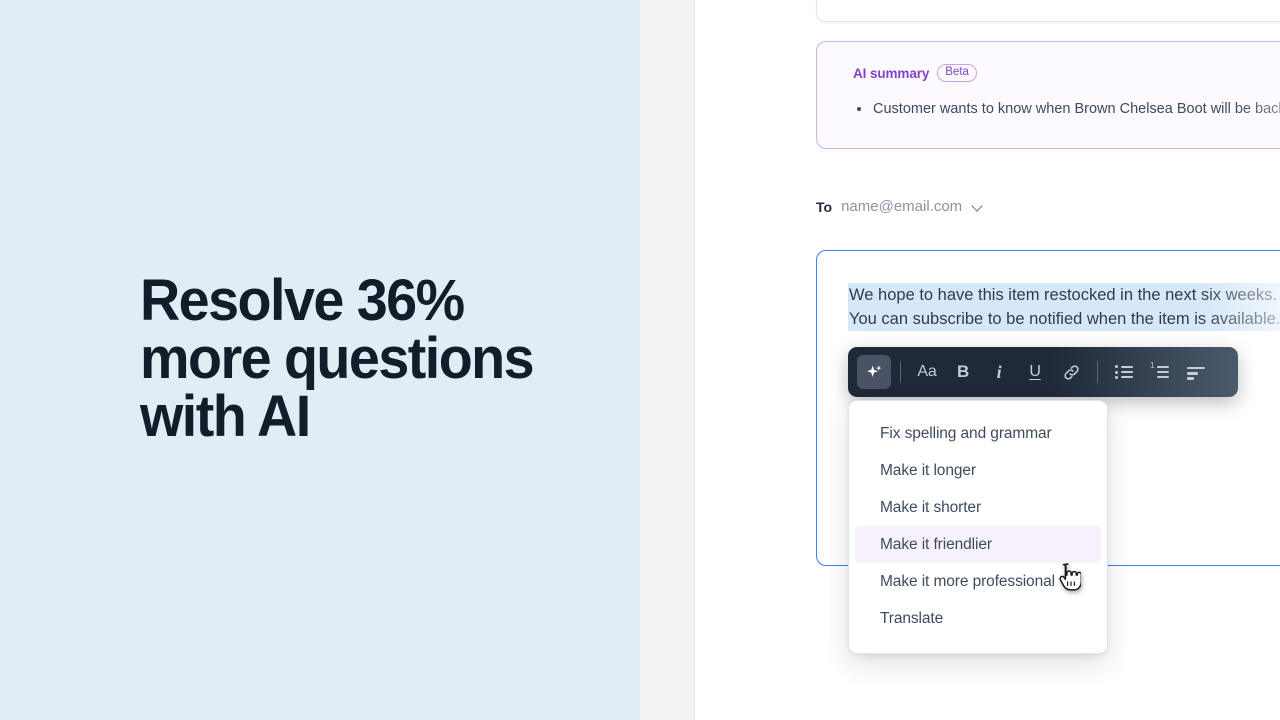 The image size is (1280, 720). I want to click on text-style-button: Aa, so click(927, 372).